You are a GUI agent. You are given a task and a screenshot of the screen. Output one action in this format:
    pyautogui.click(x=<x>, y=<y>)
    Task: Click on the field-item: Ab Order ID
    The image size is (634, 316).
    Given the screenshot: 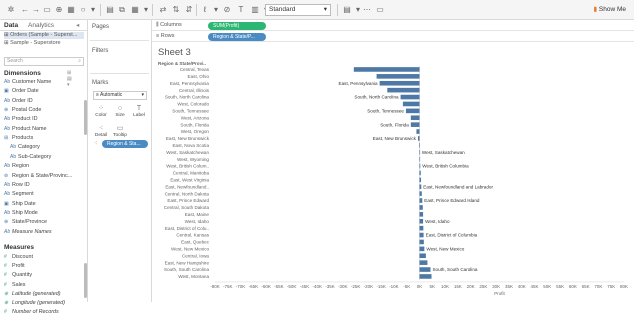 What is the action you would take?
    pyautogui.click(x=18, y=101)
    